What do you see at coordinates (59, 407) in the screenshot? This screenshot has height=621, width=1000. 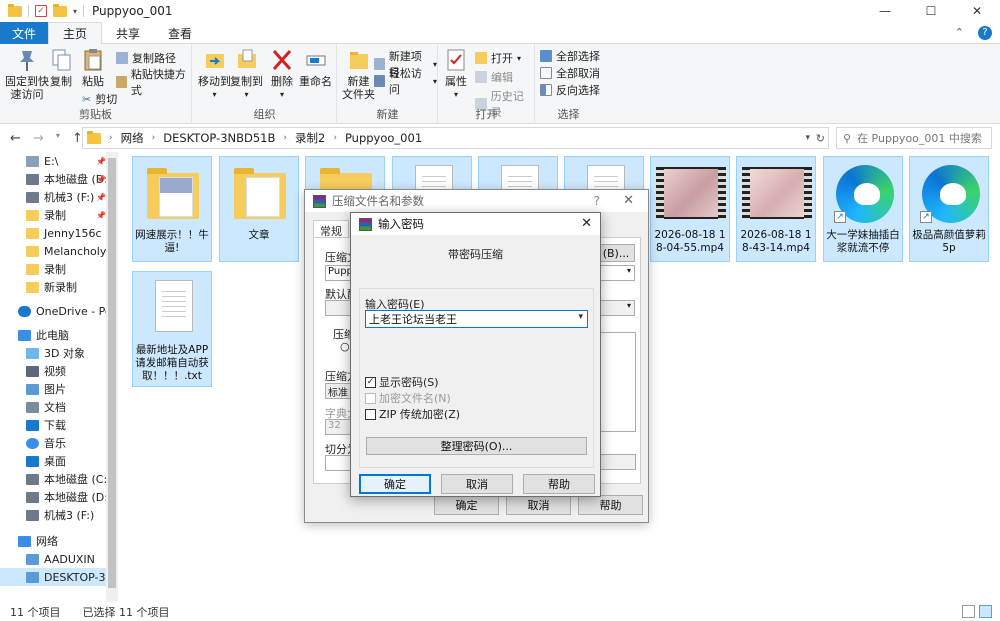 I see `nav-item: 文档` at bounding box center [59, 407].